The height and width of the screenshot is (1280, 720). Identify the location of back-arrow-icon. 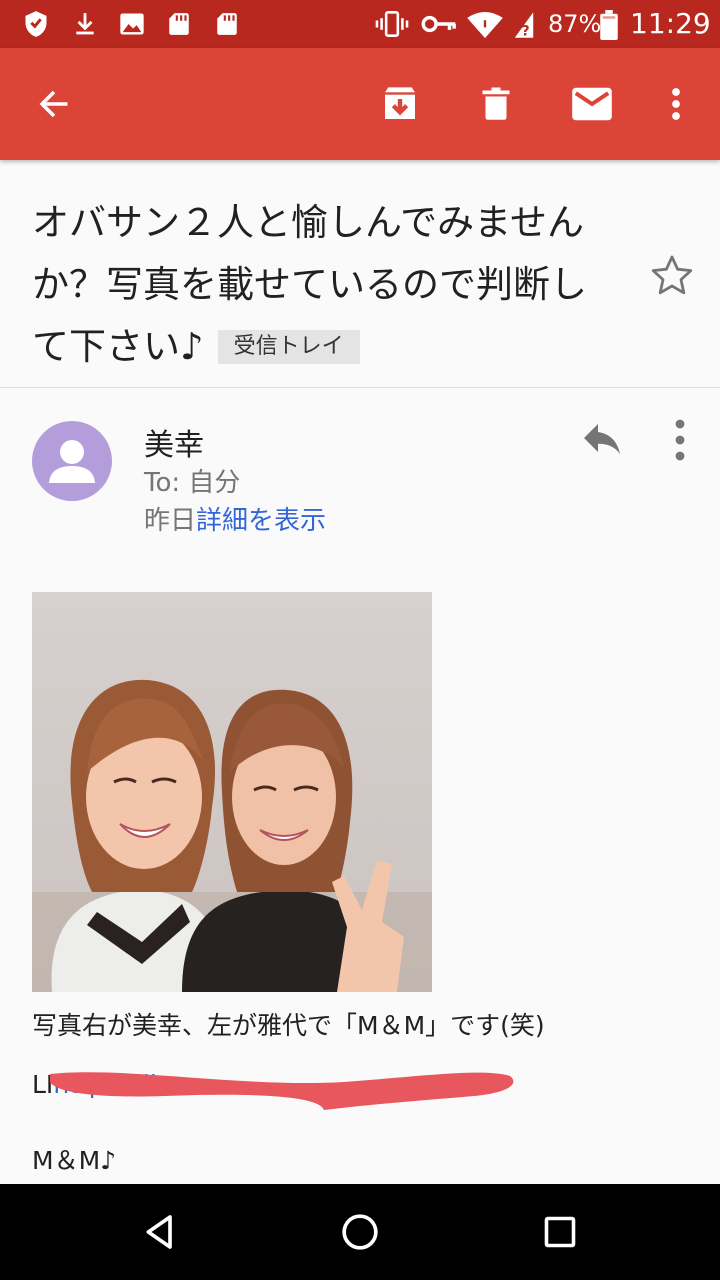
(53, 104).